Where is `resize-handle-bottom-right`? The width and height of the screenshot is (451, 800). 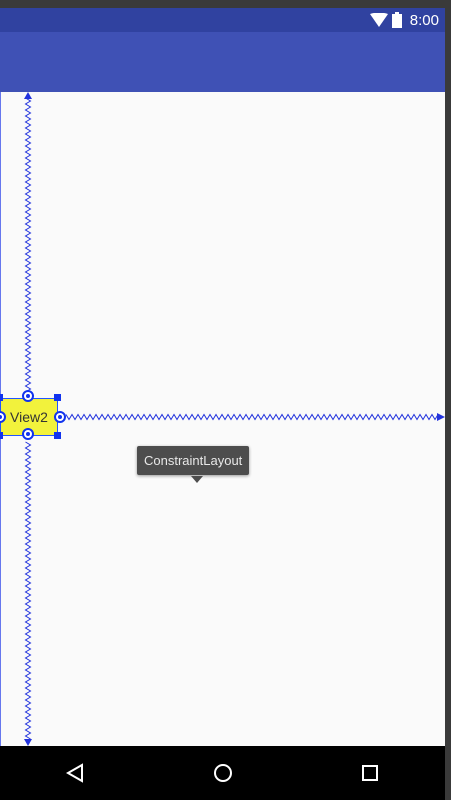 resize-handle-bottom-right is located at coordinates (57, 435).